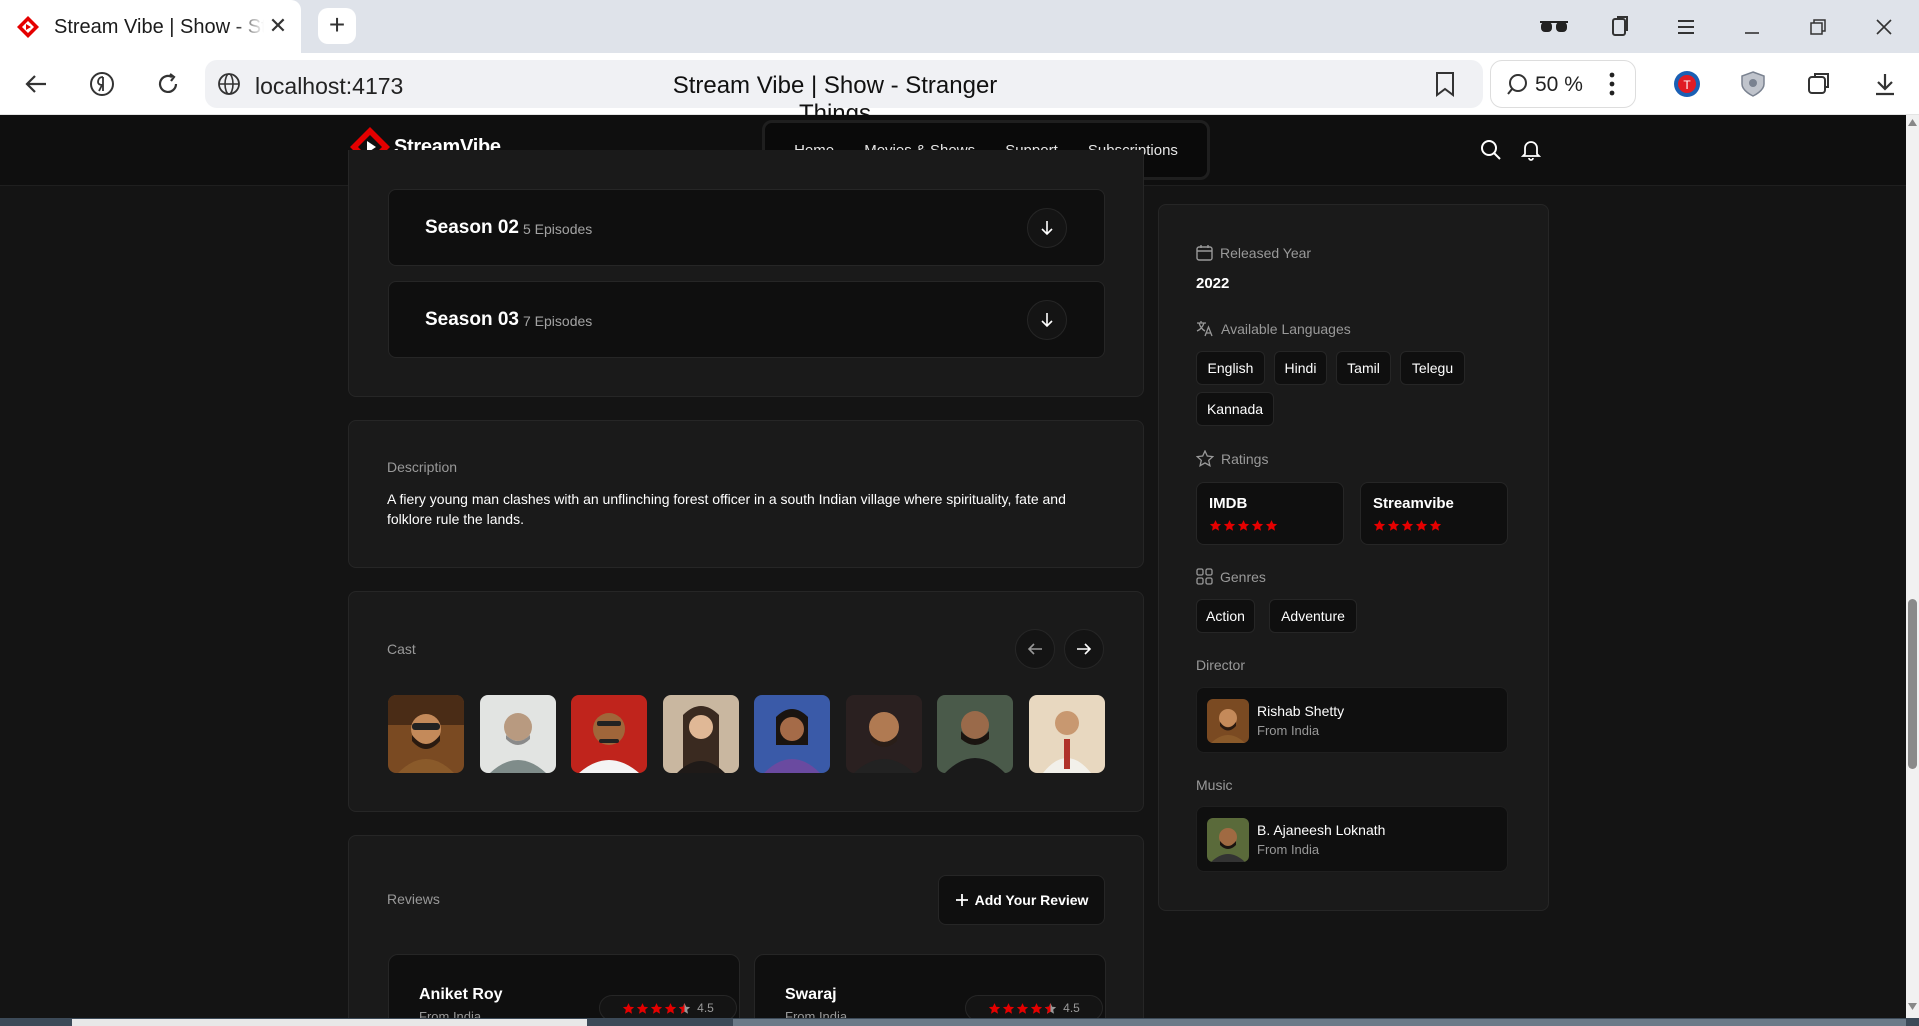  I want to click on director-label: Director, so click(1221, 665).